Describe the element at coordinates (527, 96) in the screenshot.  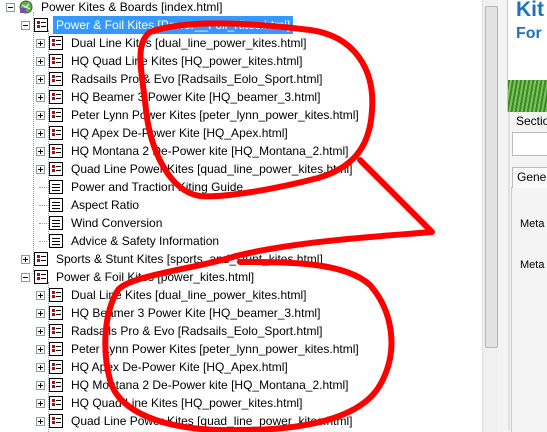
I see `banner-grass-image` at that location.